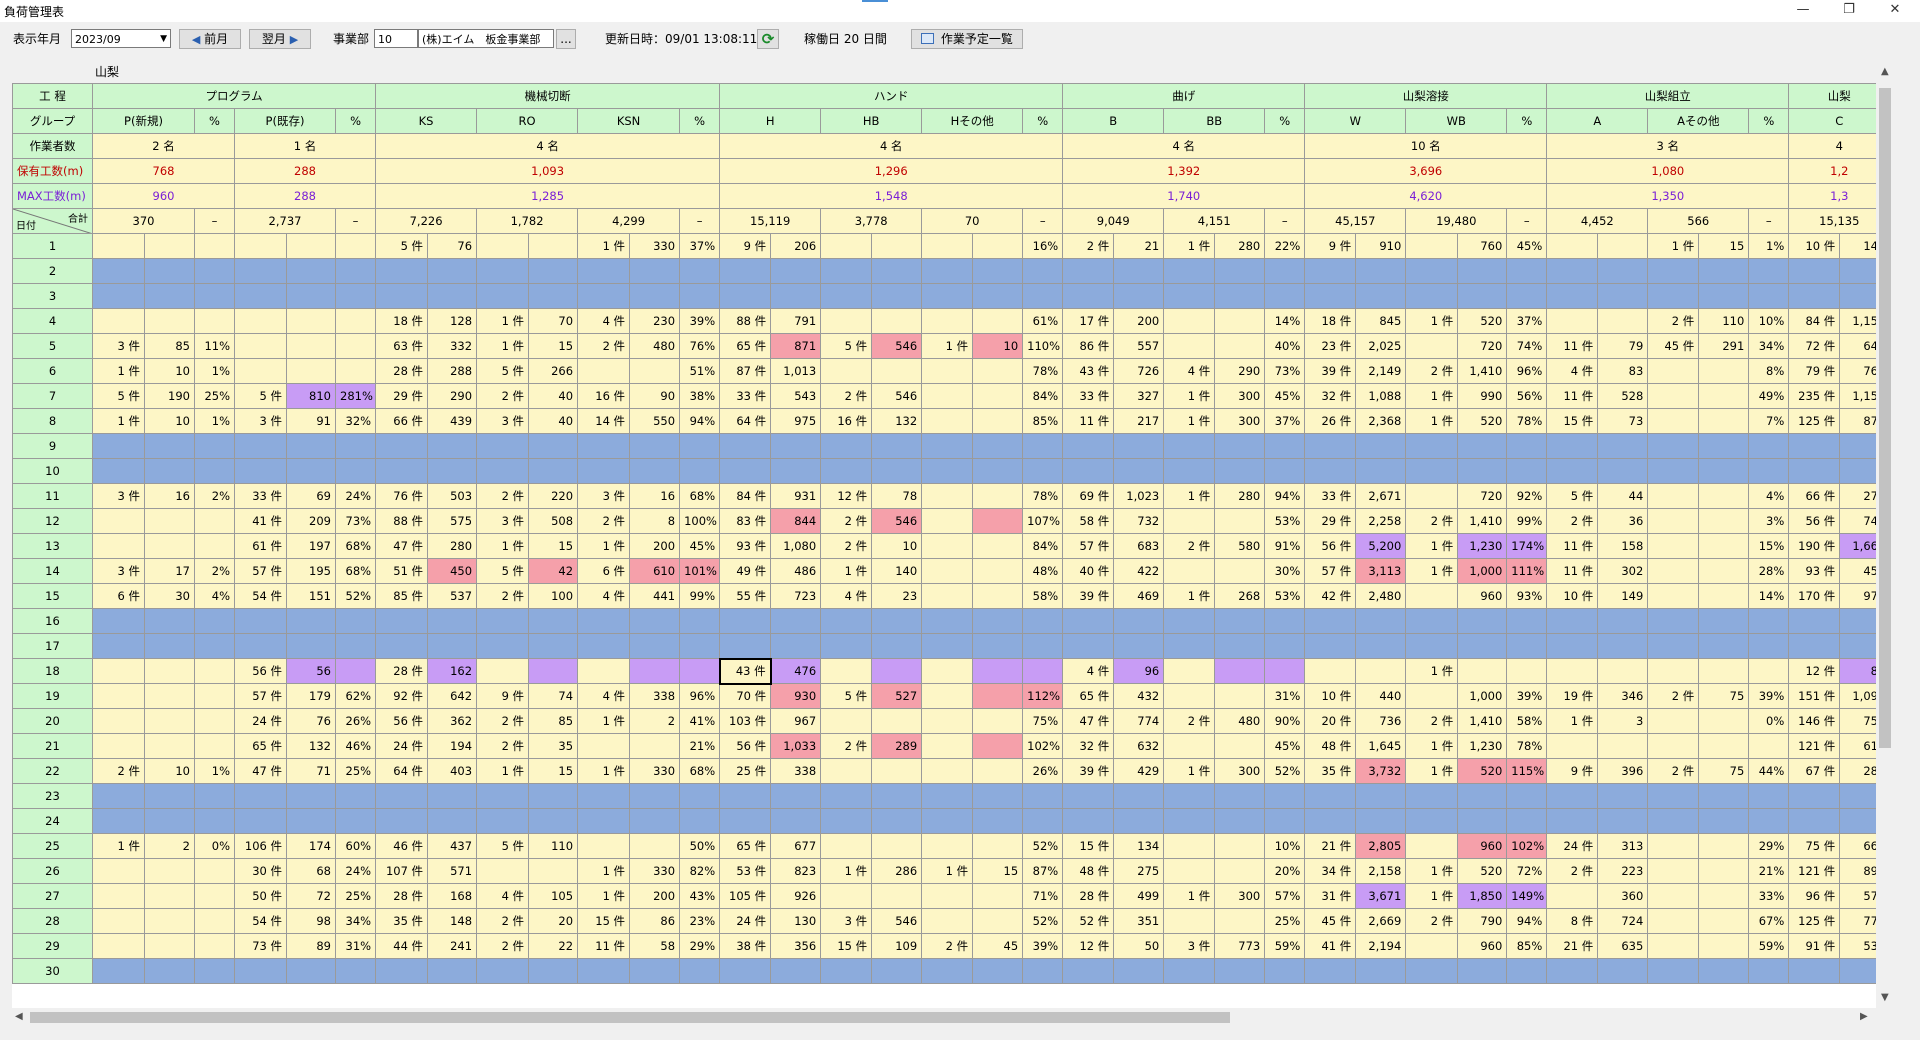 This screenshot has height=1040, width=1920. Describe the element at coordinates (1482, 896) in the screenshot. I see `grid-cell: 1,850` at that location.